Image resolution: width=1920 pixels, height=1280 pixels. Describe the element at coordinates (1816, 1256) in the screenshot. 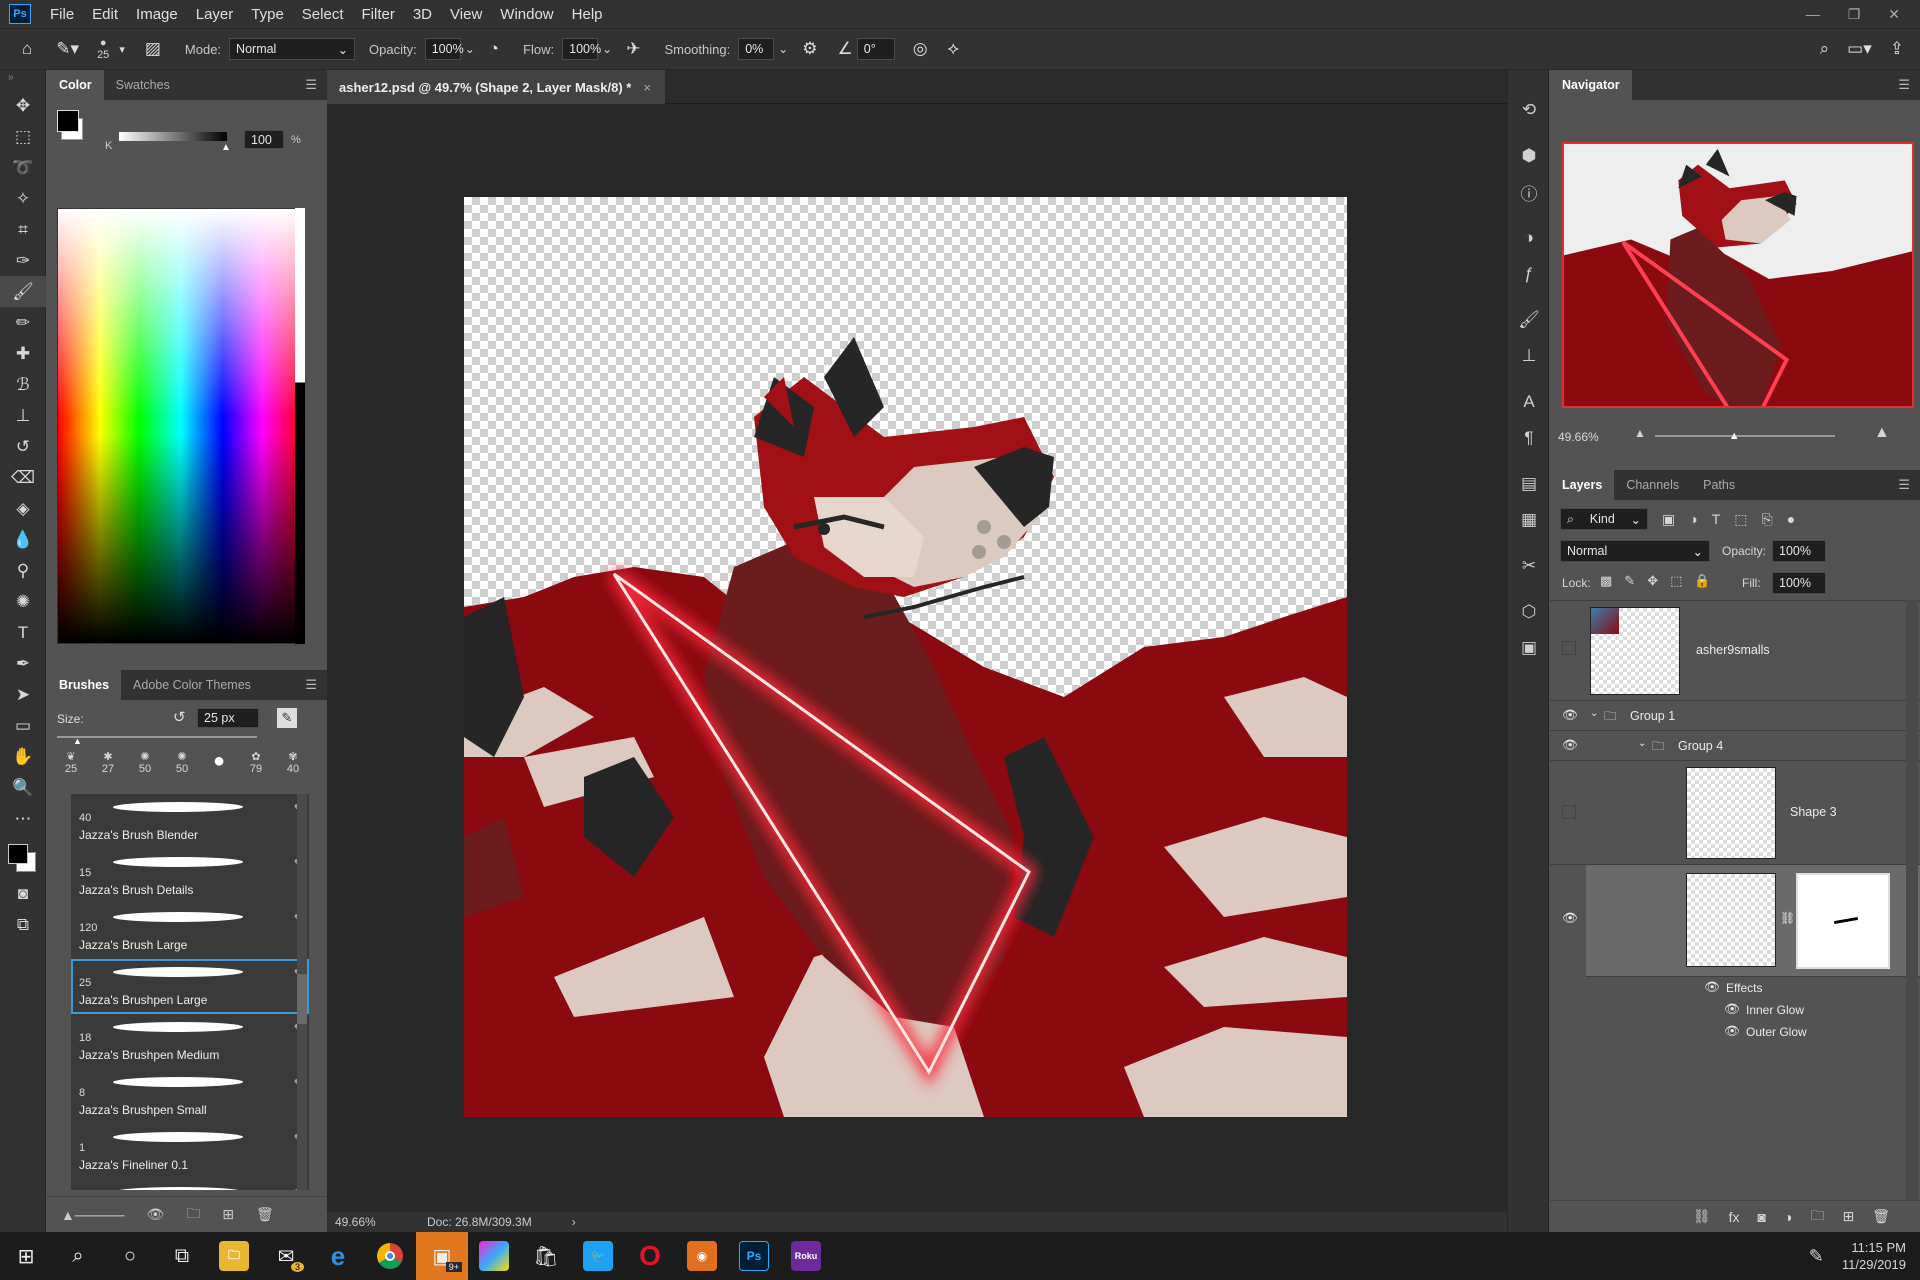

I see `pen-workspace-icon: ✎` at that location.